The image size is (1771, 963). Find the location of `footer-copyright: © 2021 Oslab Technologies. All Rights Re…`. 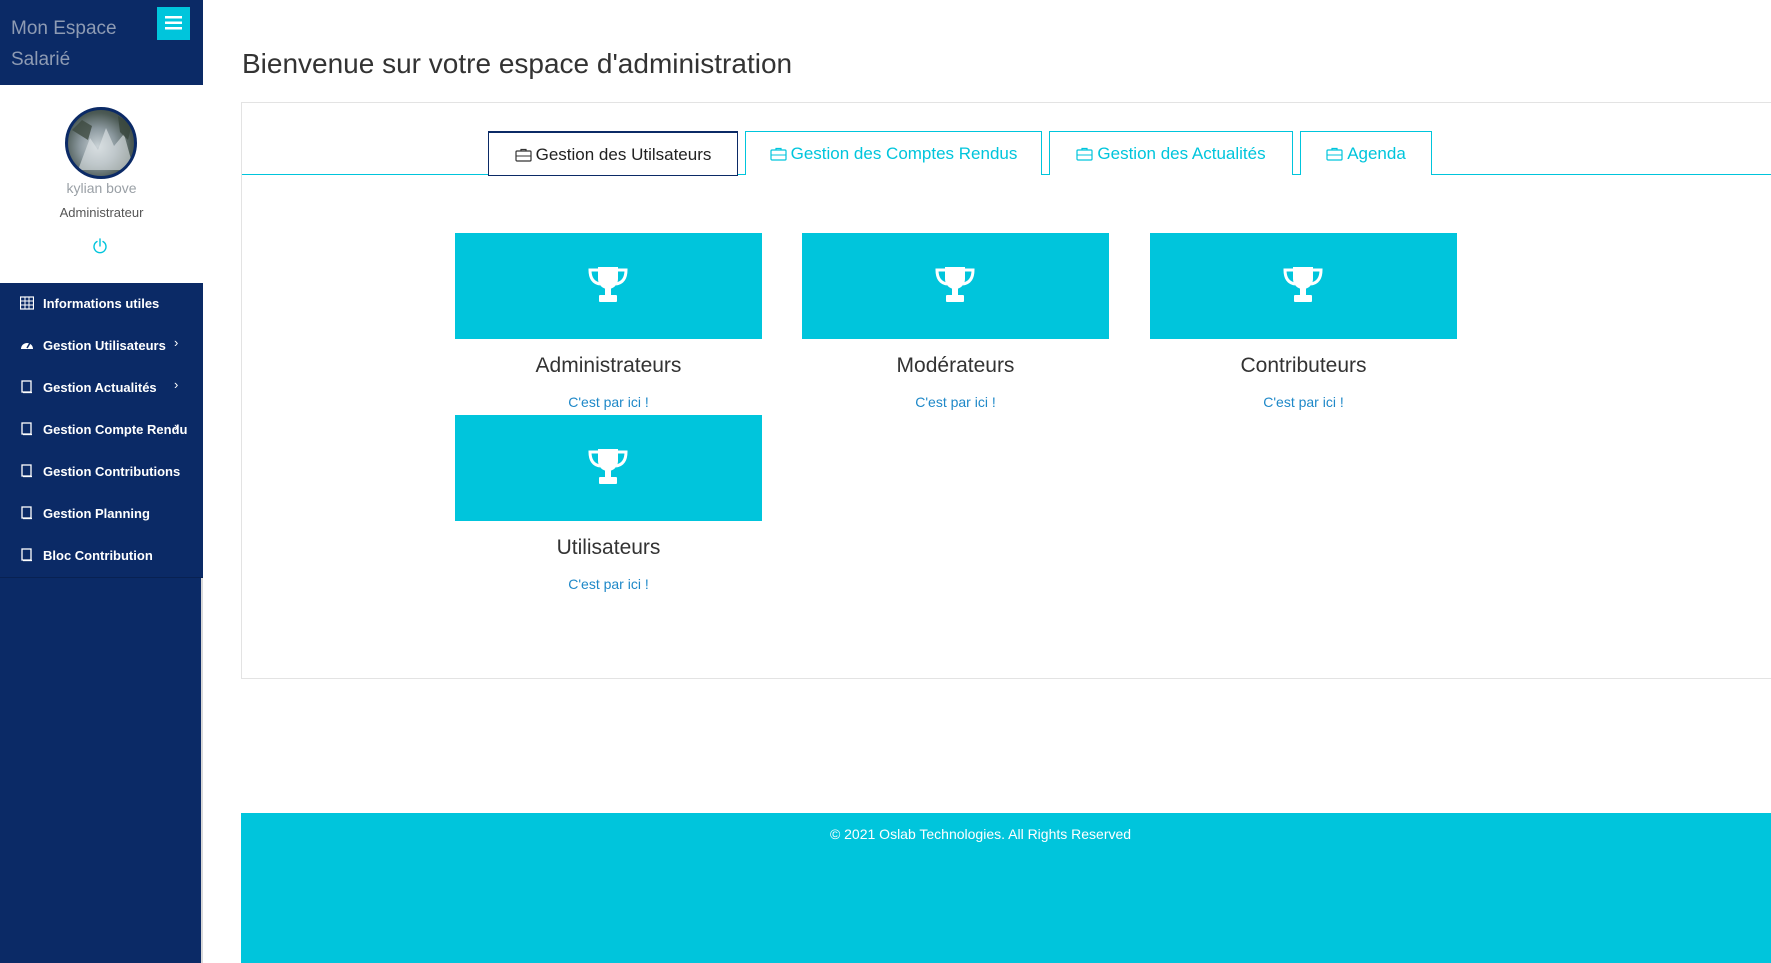

footer-copyright: © 2021 Oslab Technologies. All Rights Re… is located at coordinates (980, 834).